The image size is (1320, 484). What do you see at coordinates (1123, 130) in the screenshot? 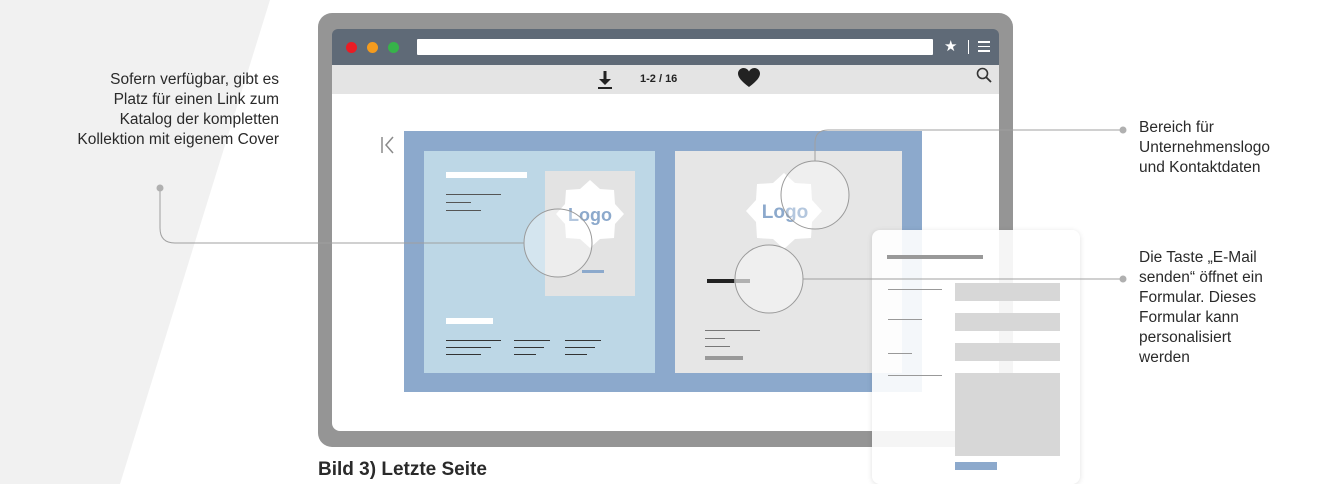
I see `callout-dot-right-top` at bounding box center [1123, 130].